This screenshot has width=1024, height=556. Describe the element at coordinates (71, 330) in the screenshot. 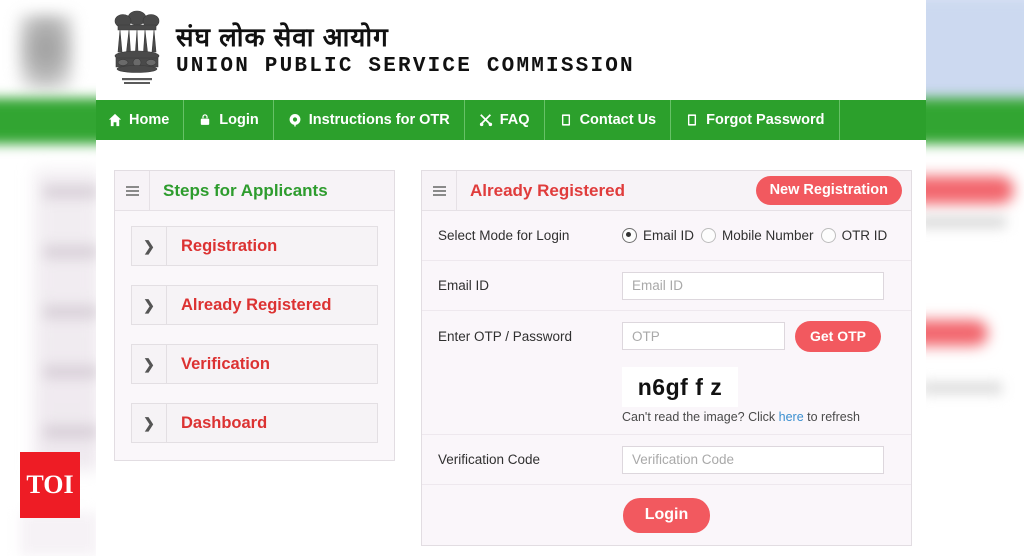

I see `background-blurred-left-rows` at that location.